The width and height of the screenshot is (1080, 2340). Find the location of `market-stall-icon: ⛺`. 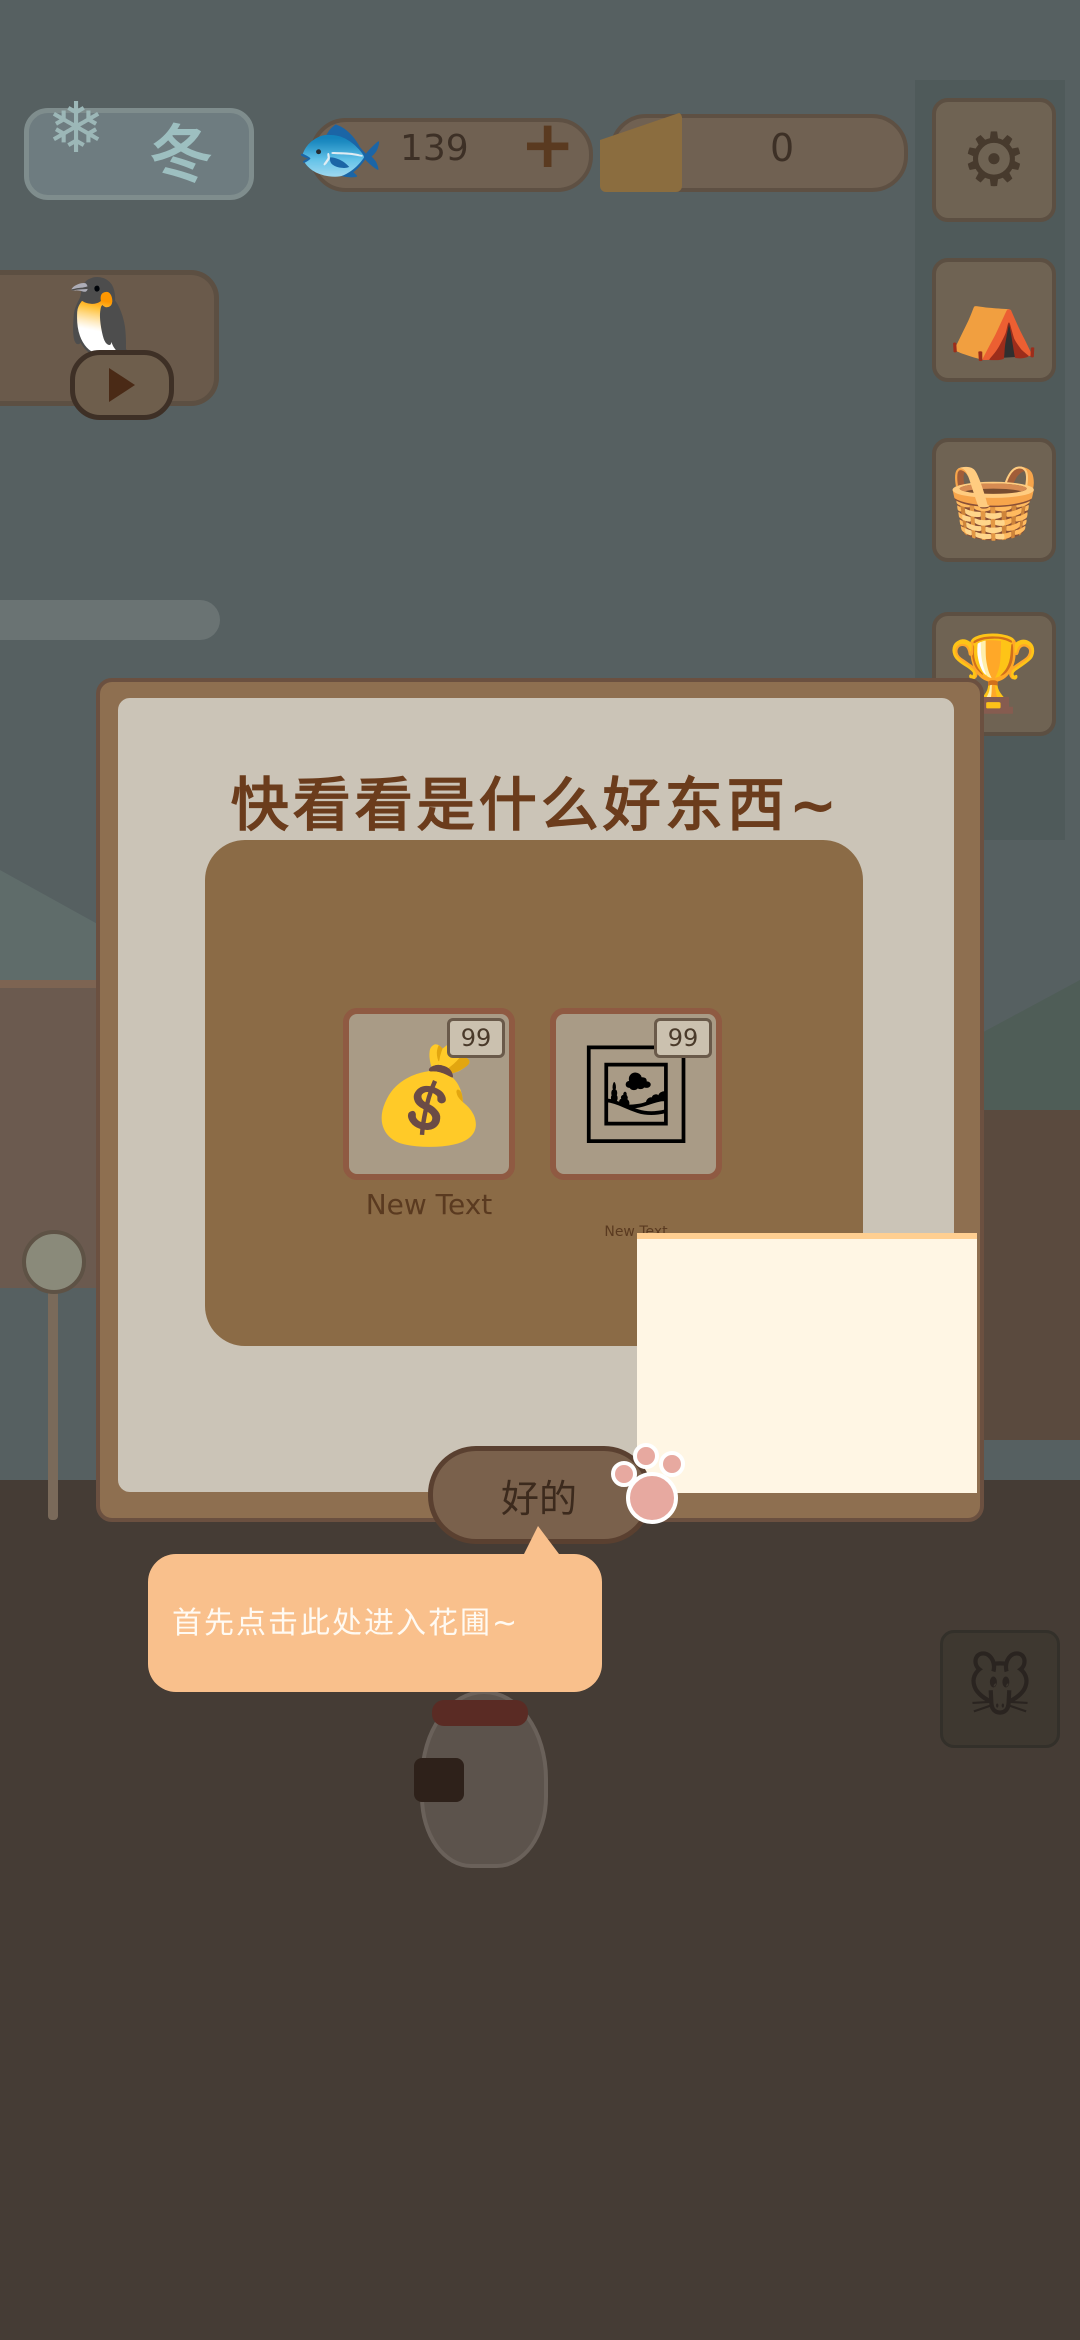

market-stall-icon: ⛺ is located at coordinates (994, 320).